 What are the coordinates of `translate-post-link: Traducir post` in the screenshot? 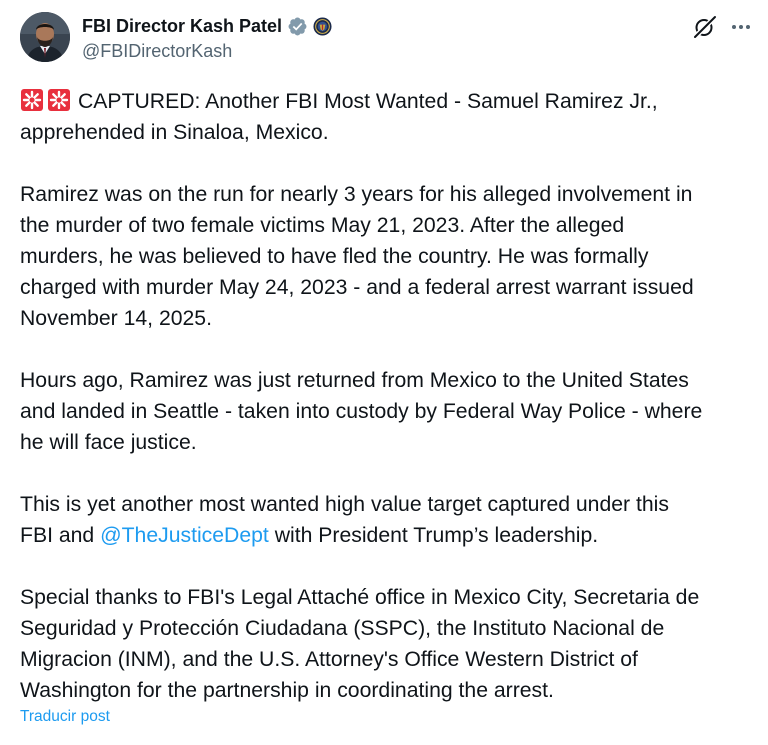 It's located at (65, 717).